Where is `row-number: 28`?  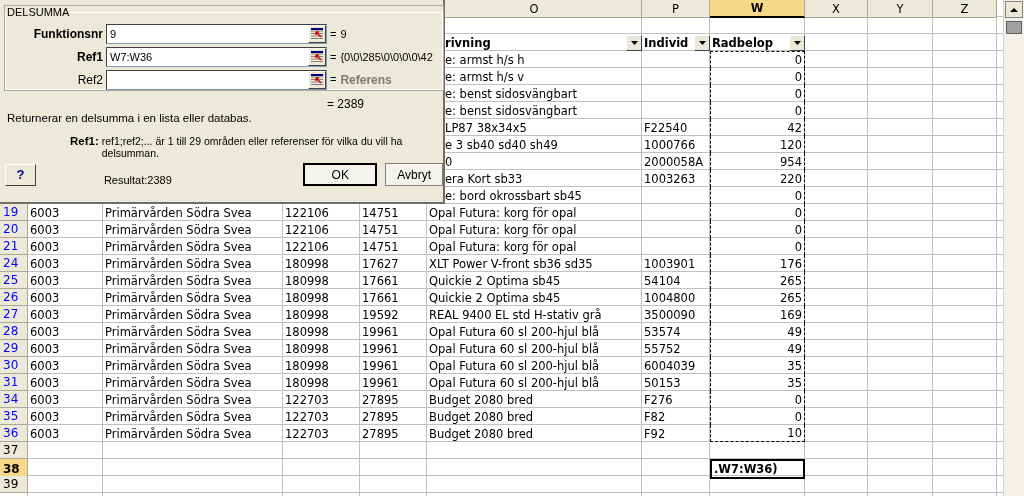
row-number: 28 is located at coordinates (14, 331).